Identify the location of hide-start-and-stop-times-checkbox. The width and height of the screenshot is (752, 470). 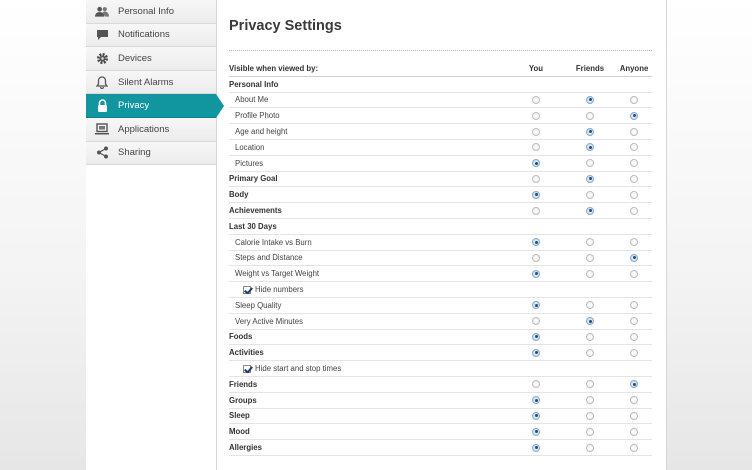
(247, 368).